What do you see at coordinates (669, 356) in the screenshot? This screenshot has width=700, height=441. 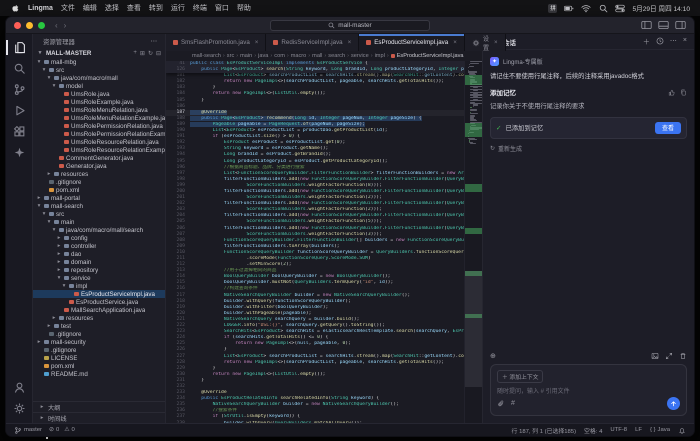 I see `expand-icon` at bounding box center [669, 356].